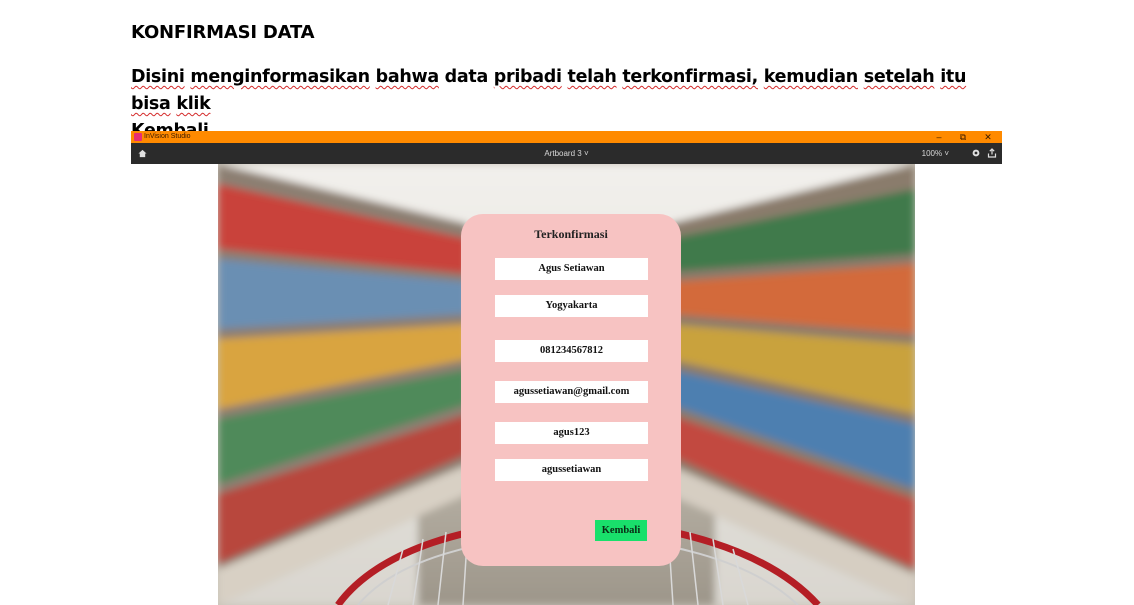  What do you see at coordinates (810, 77) in the screenshot?
I see `para-word: kemudian` at bounding box center [810, 77].